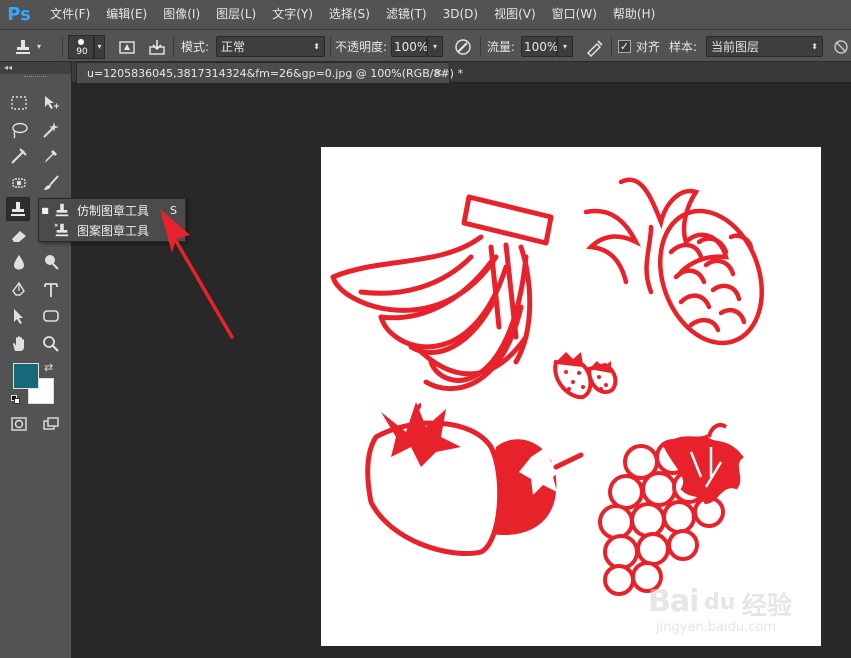  Describe the element at coordinates (70, 14) in the screenshot. I see `menu-file: 文件(F)` at that location.